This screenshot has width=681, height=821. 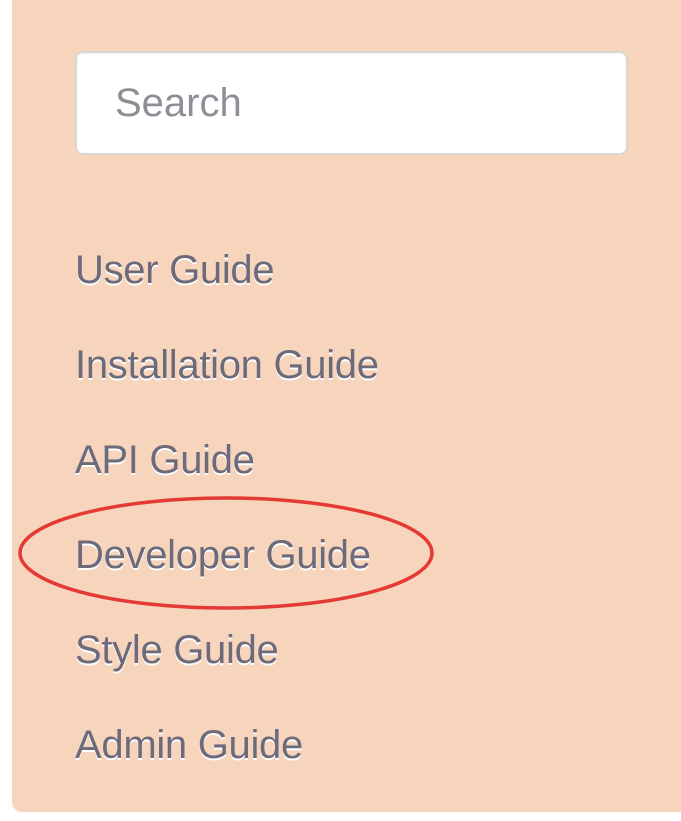 What do you see at coordinates (227, 365) in the screenshot?
I see `nav-link-installation-guide: Installation Guide` at bounding box center [227, 365].